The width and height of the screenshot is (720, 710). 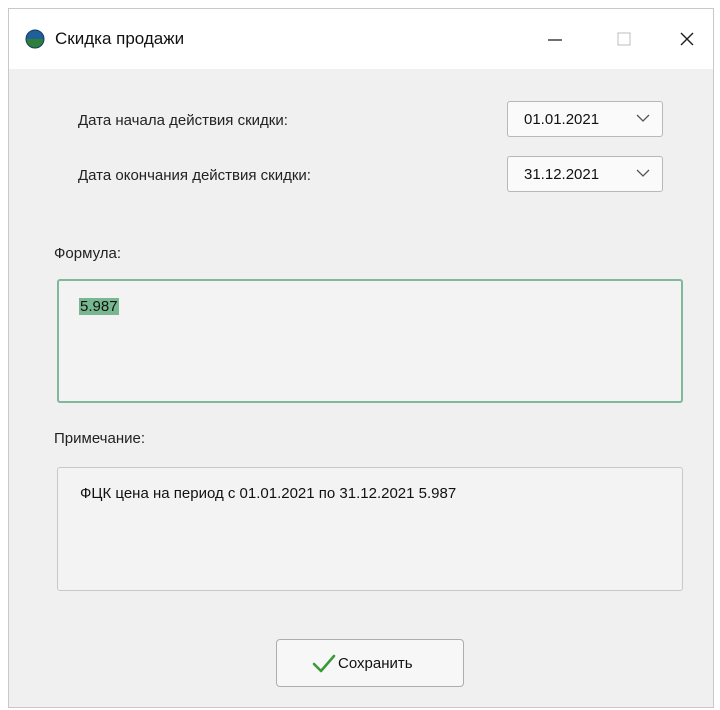 I want to click on formula-value: 5.987, so click(x=99, y=306).